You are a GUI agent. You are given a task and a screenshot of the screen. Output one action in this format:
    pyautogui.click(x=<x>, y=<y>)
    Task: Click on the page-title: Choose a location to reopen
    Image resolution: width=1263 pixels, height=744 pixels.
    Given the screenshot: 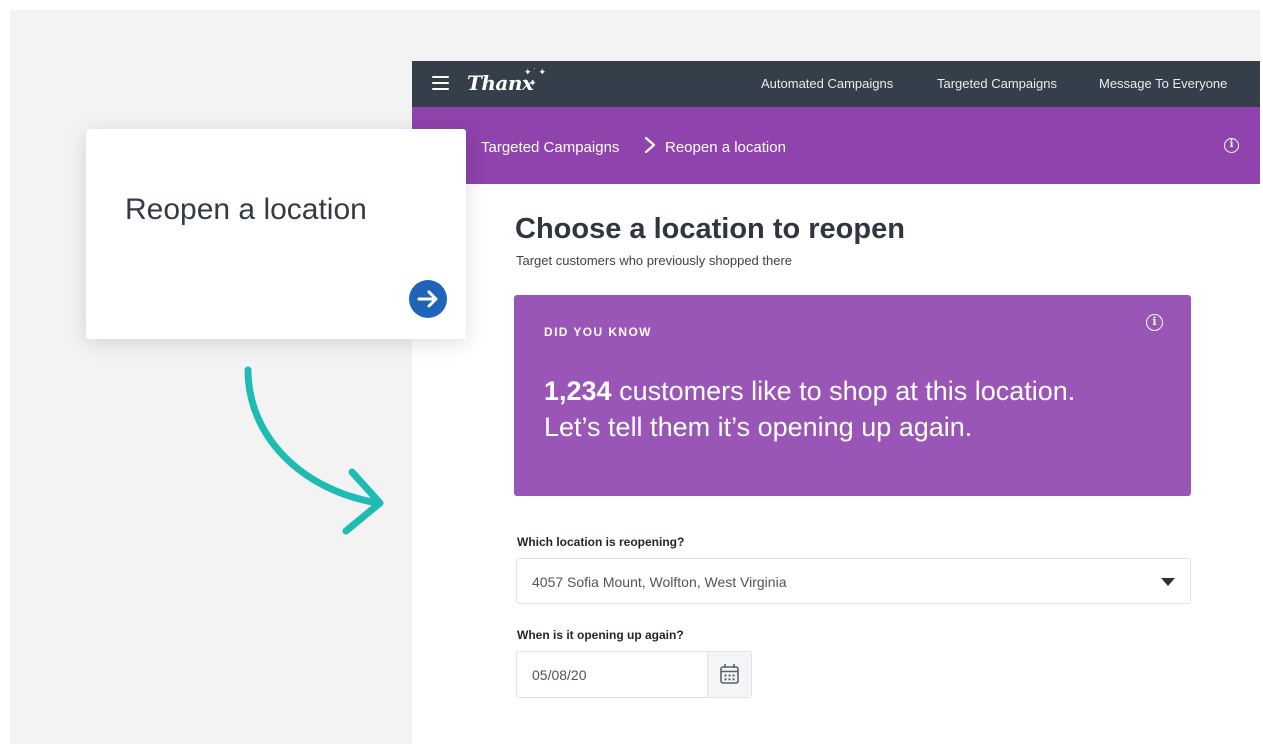 What is the action you would take?
    pyautogui.click(x=710, y=229)
    